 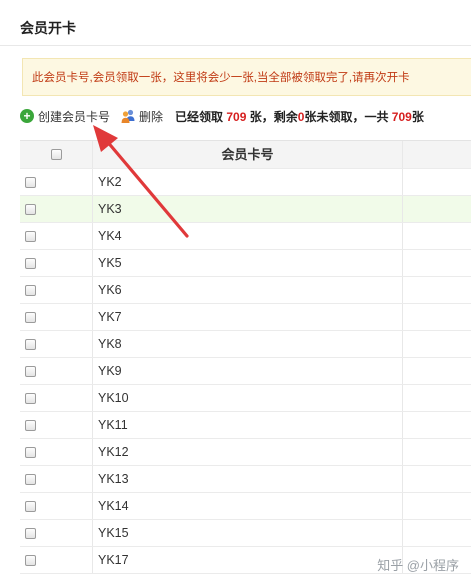 I want to click on table-row: YK13, so click(x=245, y=479).